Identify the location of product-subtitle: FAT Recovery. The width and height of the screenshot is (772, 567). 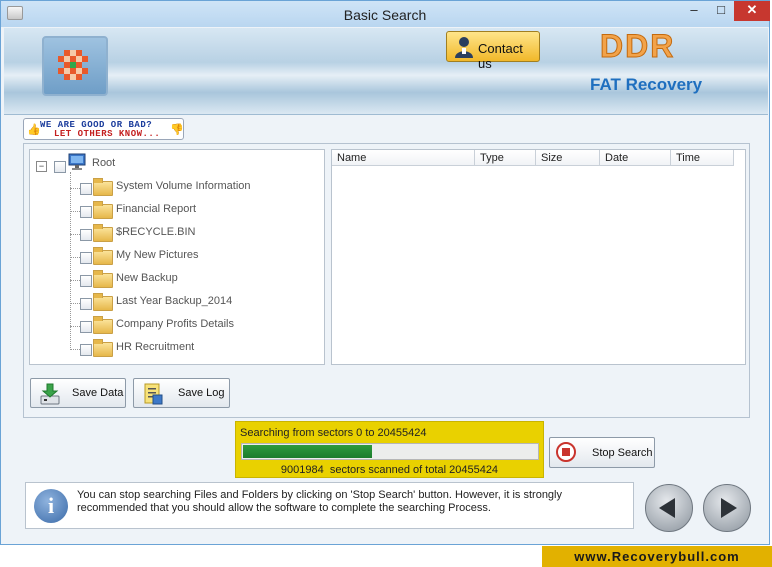
(646, 84).